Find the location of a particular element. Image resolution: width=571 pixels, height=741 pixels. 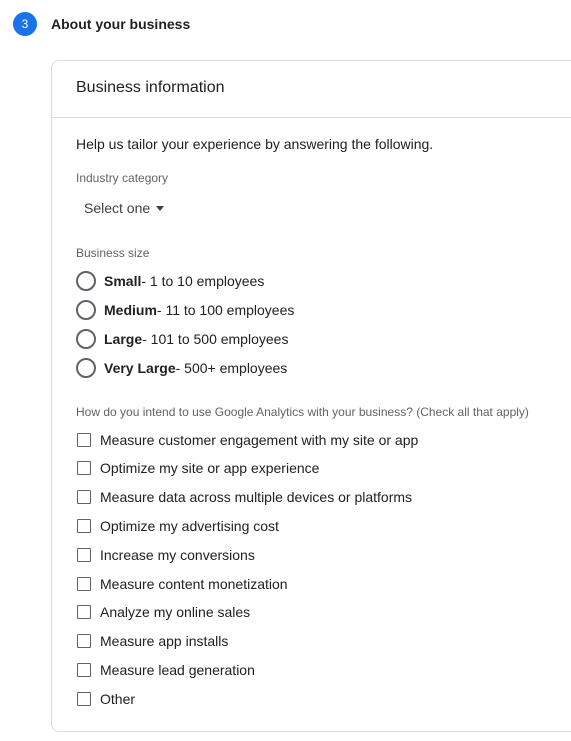

checkbox-content-monetization: Measure content monetization is located at coordinates (182, 584).